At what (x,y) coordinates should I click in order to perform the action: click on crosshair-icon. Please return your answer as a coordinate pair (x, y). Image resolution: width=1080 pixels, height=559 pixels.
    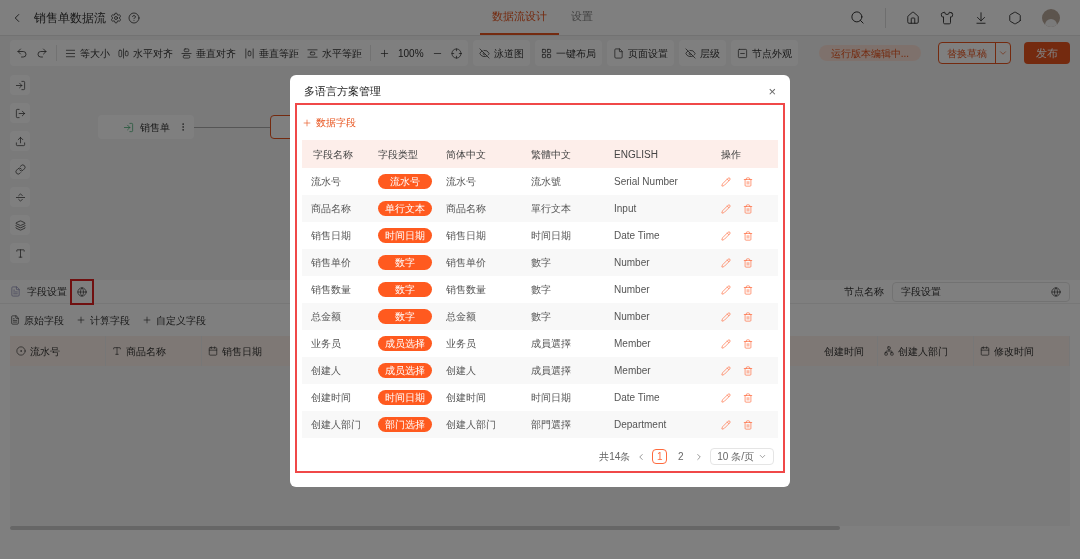
    Looking at the image, I should click on (456, 53).